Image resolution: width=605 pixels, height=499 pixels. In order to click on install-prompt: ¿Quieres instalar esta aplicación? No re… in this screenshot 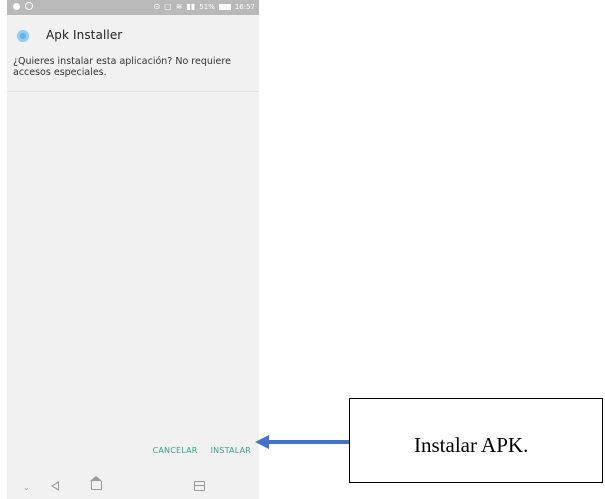, I will do `click(122, 67)`.